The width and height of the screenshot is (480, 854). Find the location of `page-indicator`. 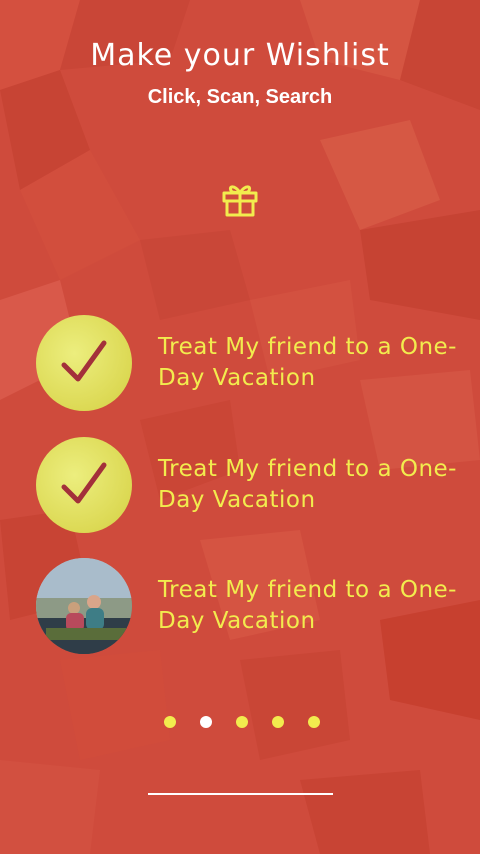

page-indicator is located at coordinates (242, 722).